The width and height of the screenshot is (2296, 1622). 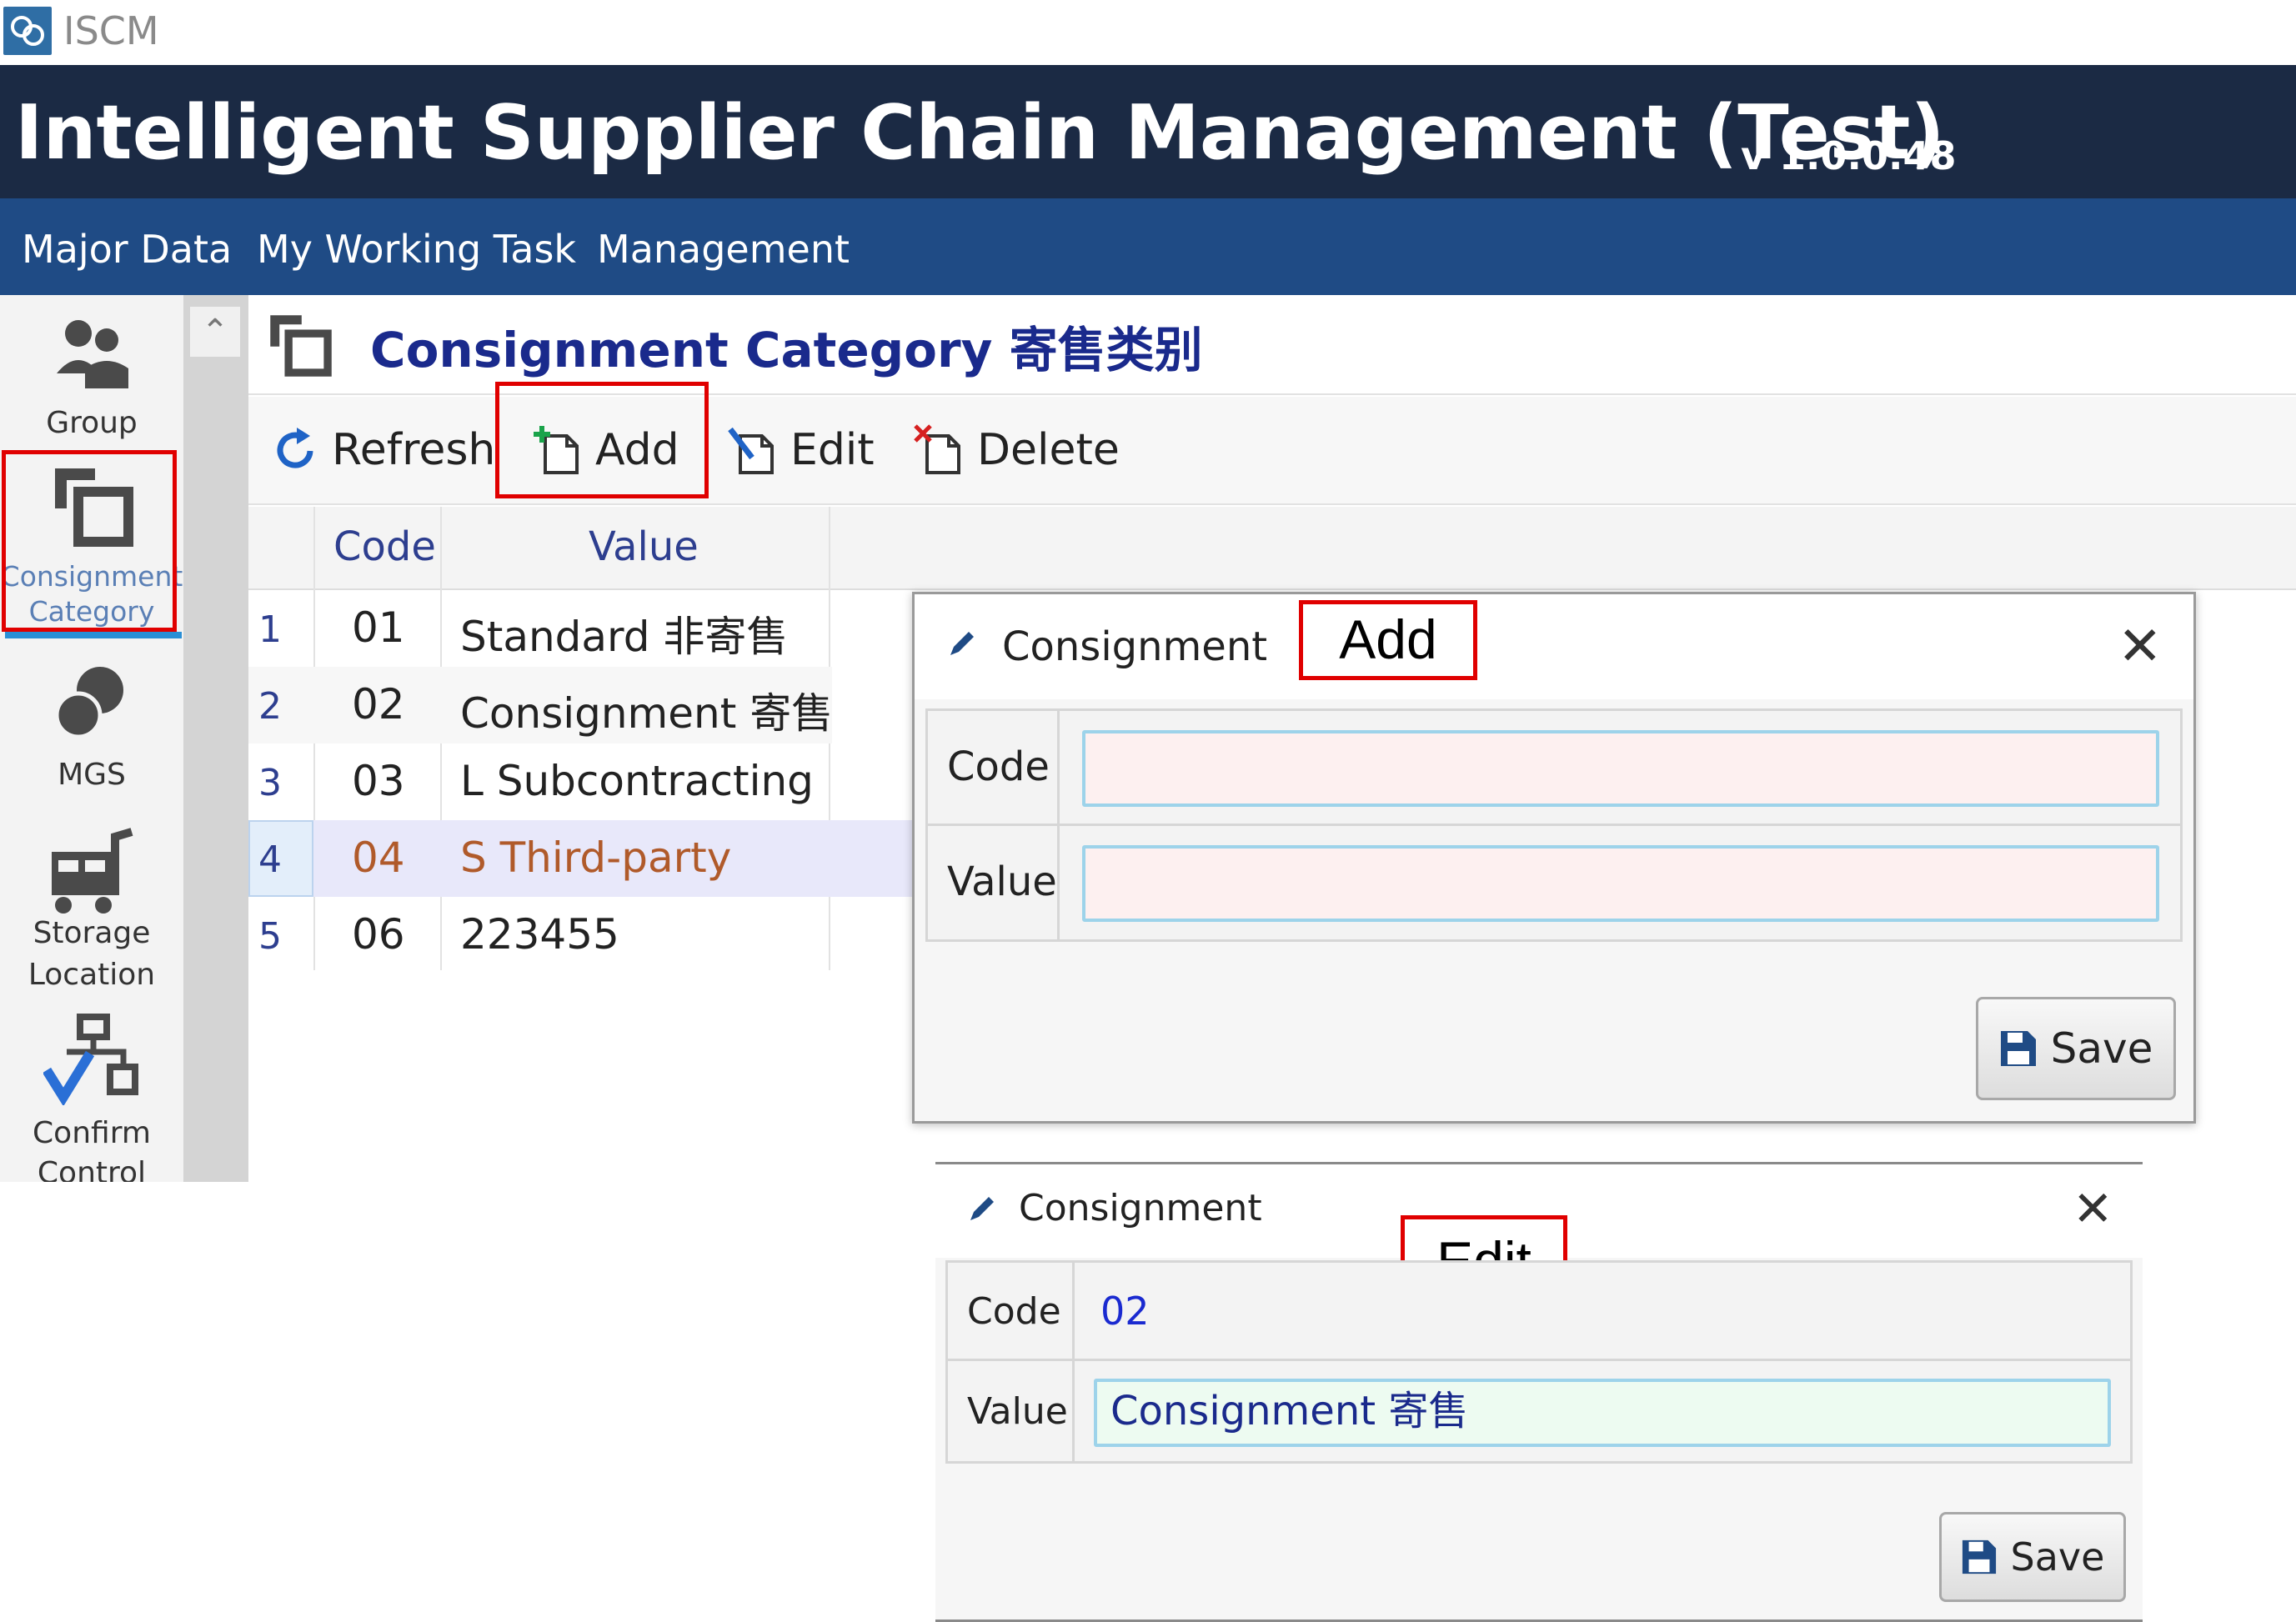 What do you see at coordinates (596, 858) in the screenshot?
I see `cell-value: S Third-party` at bounding box center [596, 858].